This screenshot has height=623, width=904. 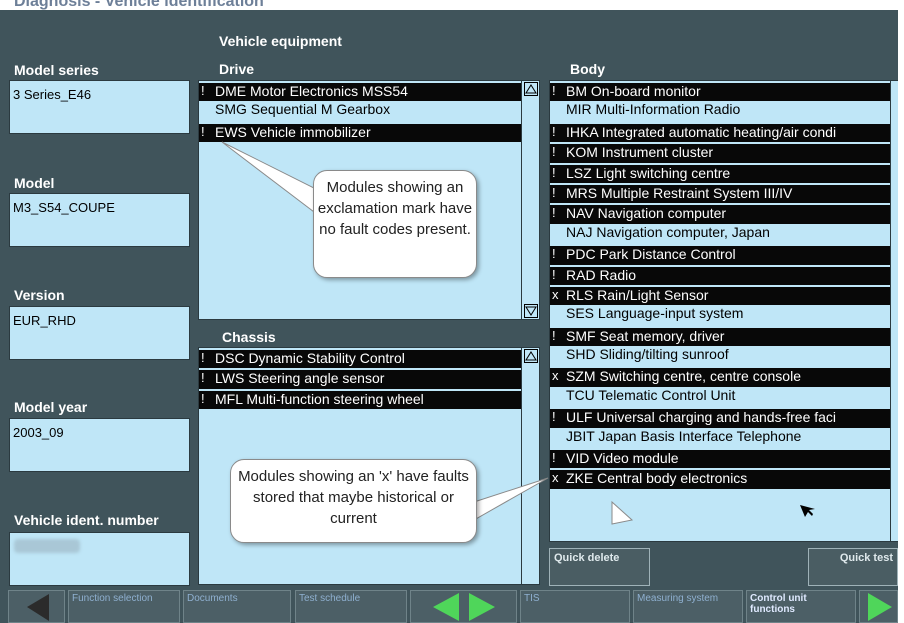 I want to click on list-item: NAJ Navigation computer, Japan, so click(x=720, y=234).